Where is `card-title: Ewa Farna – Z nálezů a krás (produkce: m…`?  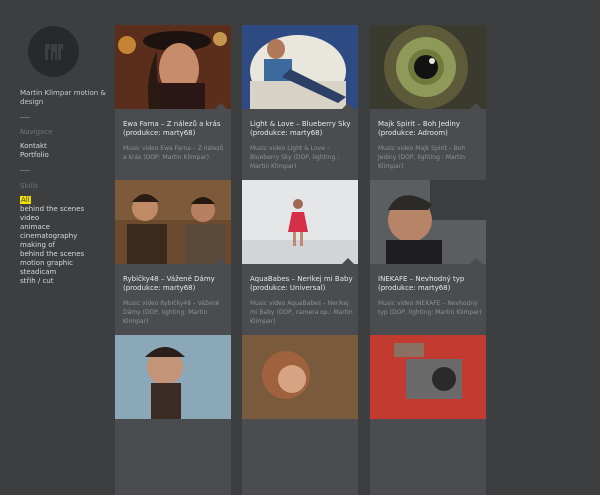
card-title: Ewa Farna – Z nálezů a krás (produkce: m… is located at coordinates (172, 128).